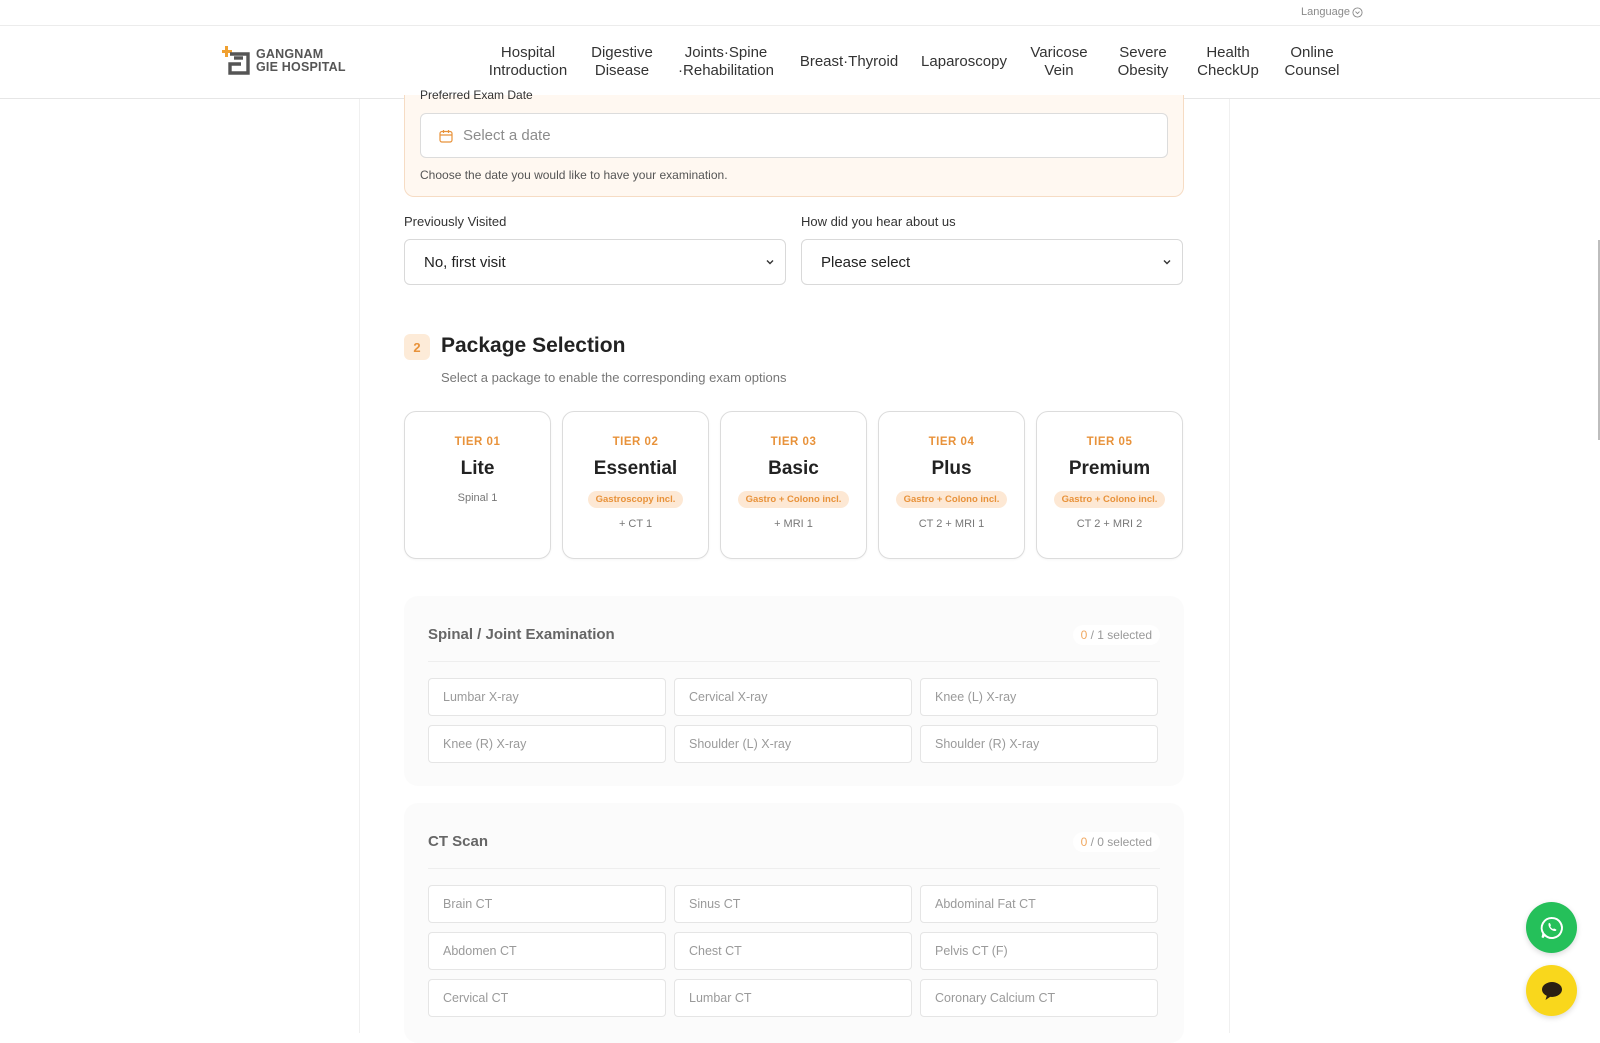 Image resolution: width=1600 pixels, height=1043 pixels. I want to click on chat-bubble-icon, so click(1551, 990).